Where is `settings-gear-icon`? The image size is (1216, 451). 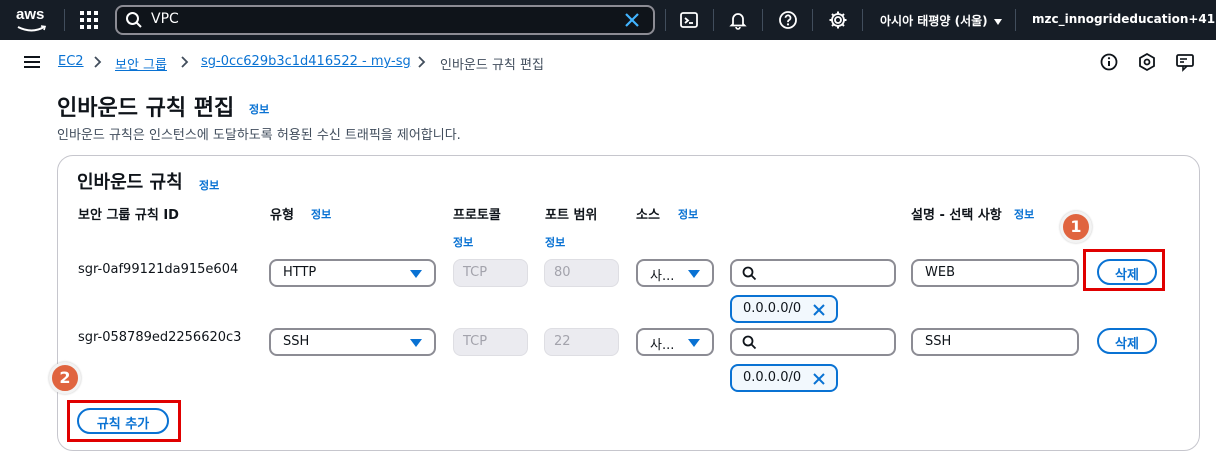
settings-gear-icon is located at coordinates (838, 20).